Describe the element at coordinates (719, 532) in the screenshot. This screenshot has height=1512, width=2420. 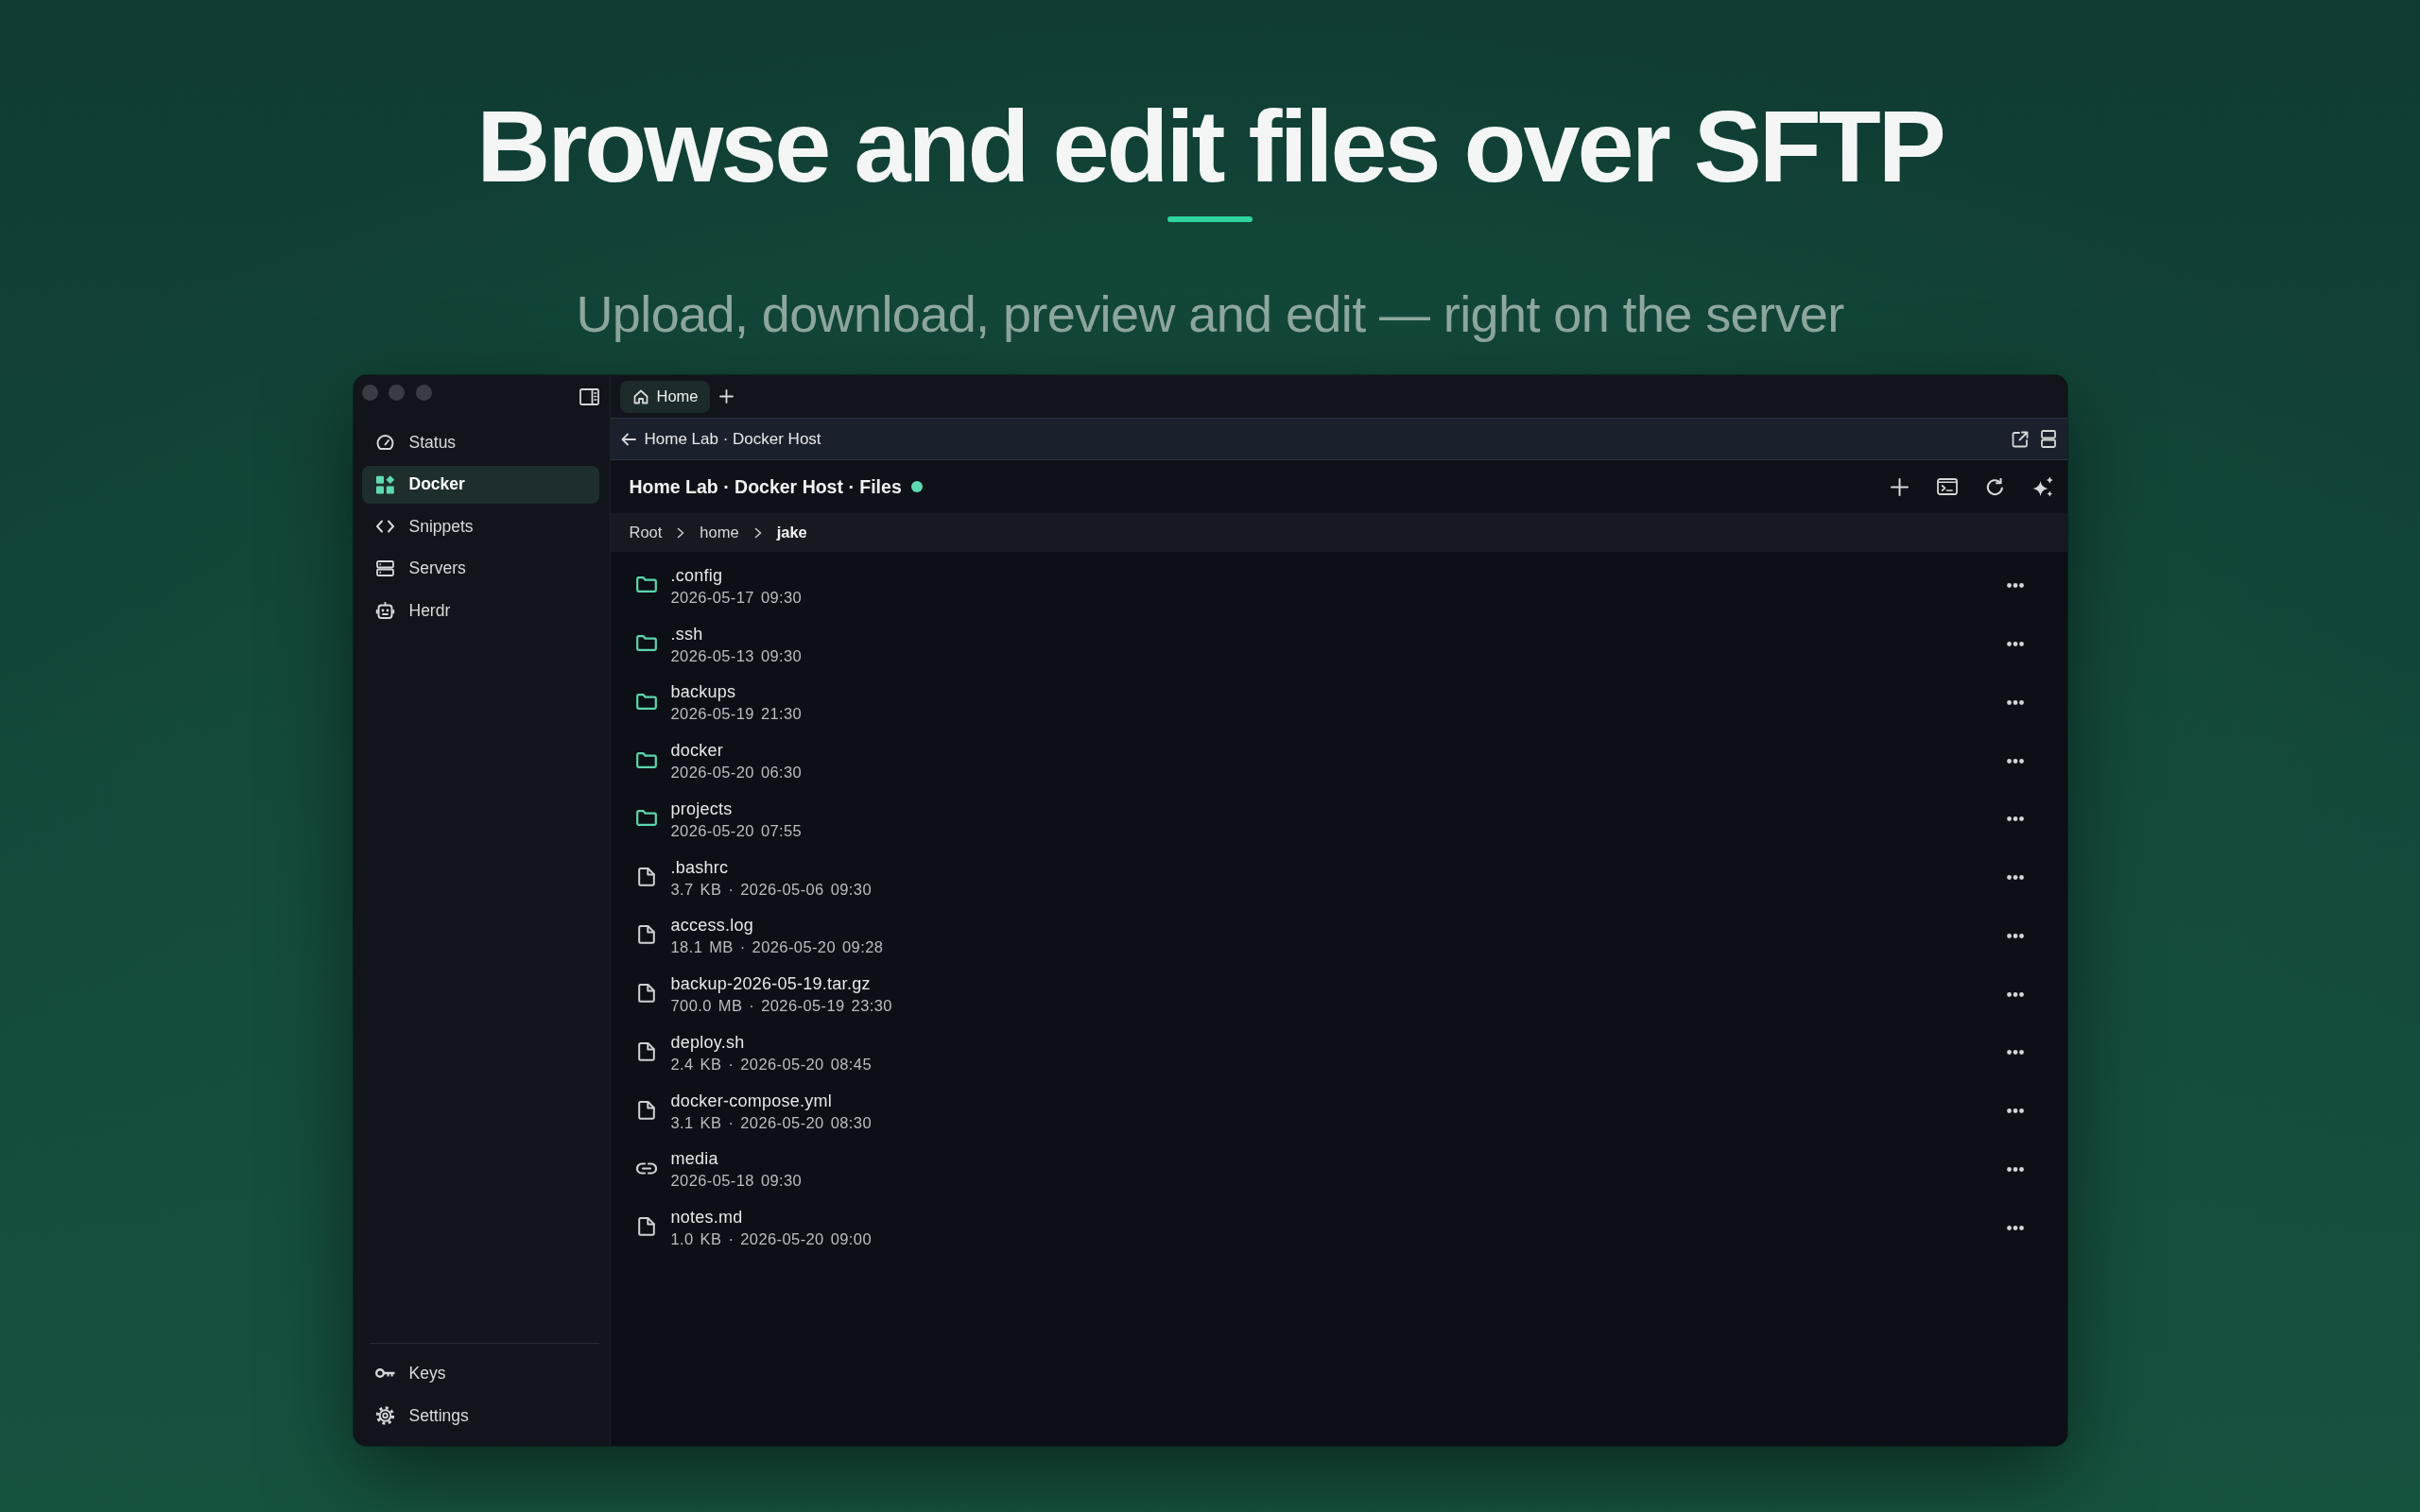
I see `breadcrumb-link: home` at that location.